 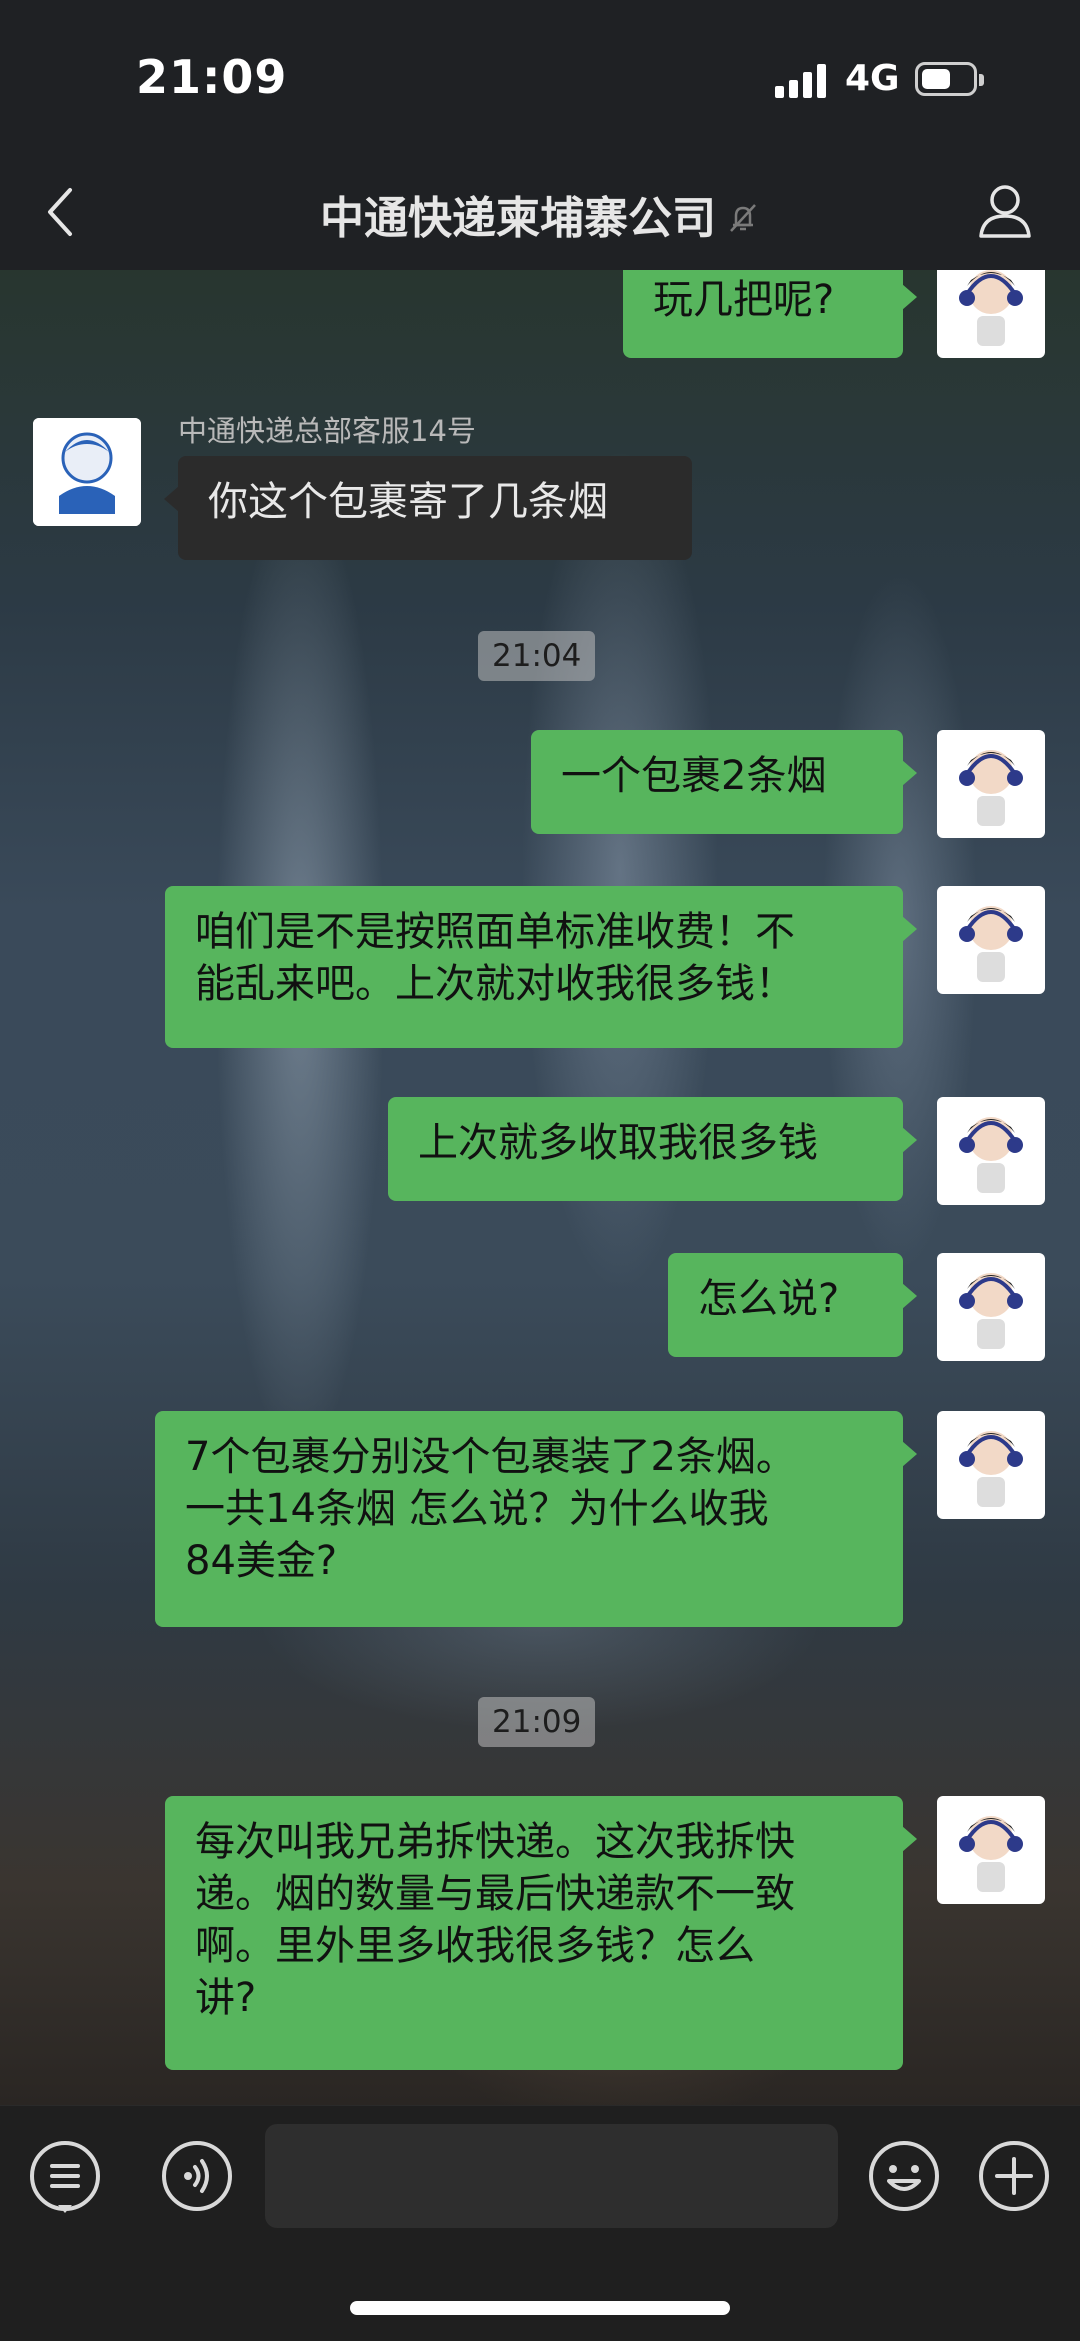 I want to click on chat-header: 中通快递柬埔寨公司, so click(x=540, y=215).